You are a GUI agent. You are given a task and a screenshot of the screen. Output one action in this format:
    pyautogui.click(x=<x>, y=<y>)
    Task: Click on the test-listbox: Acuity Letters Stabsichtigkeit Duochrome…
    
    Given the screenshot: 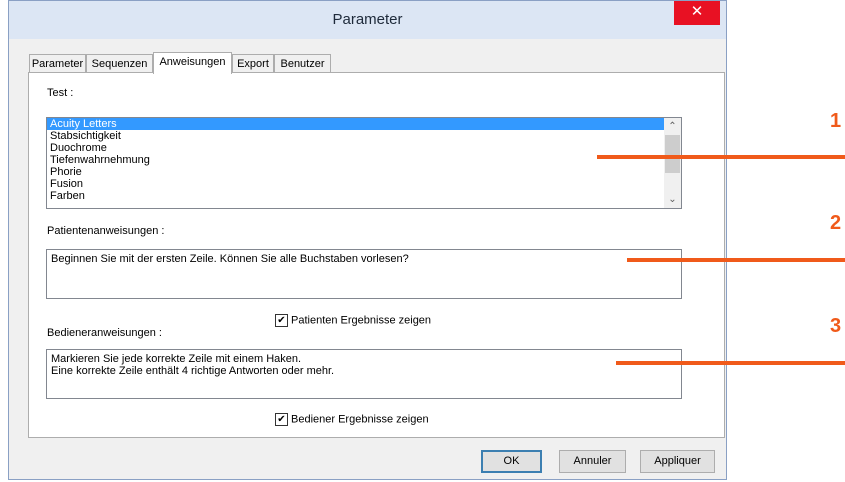 What is the action you would take?
    pyautogui.click(x=364, y=163)
    